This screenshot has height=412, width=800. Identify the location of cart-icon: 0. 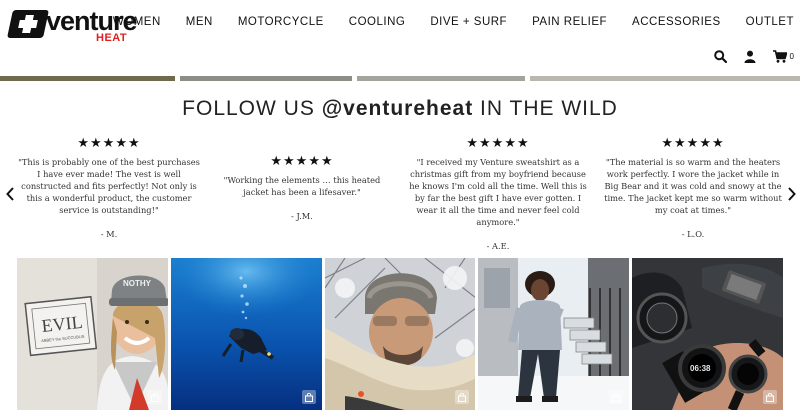
(783, 56).